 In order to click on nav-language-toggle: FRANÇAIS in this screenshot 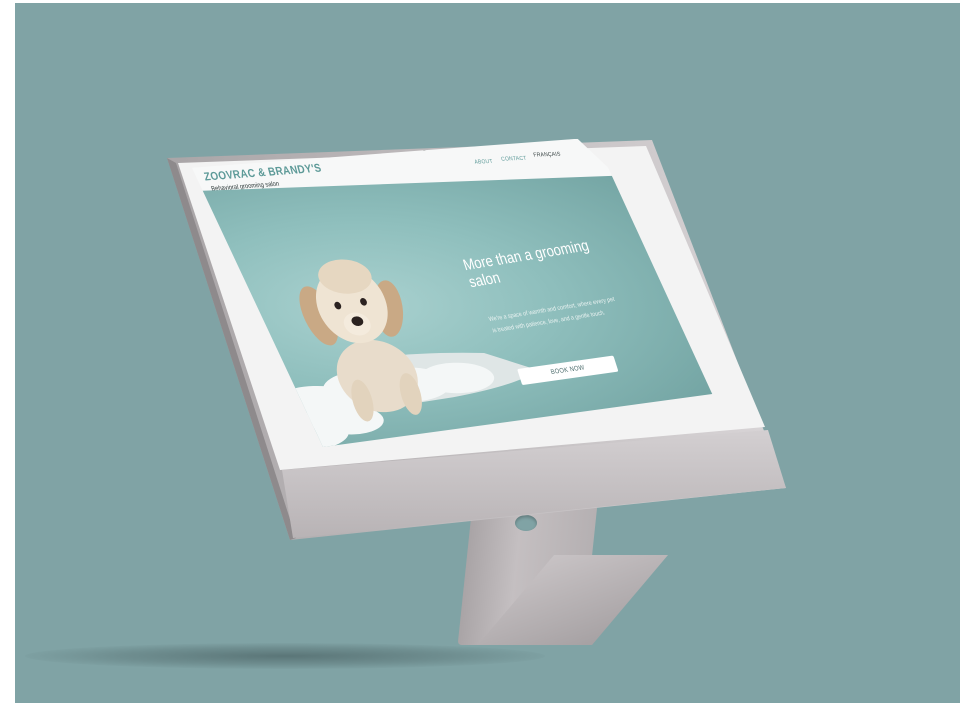, I will do `click(547, 155)`.